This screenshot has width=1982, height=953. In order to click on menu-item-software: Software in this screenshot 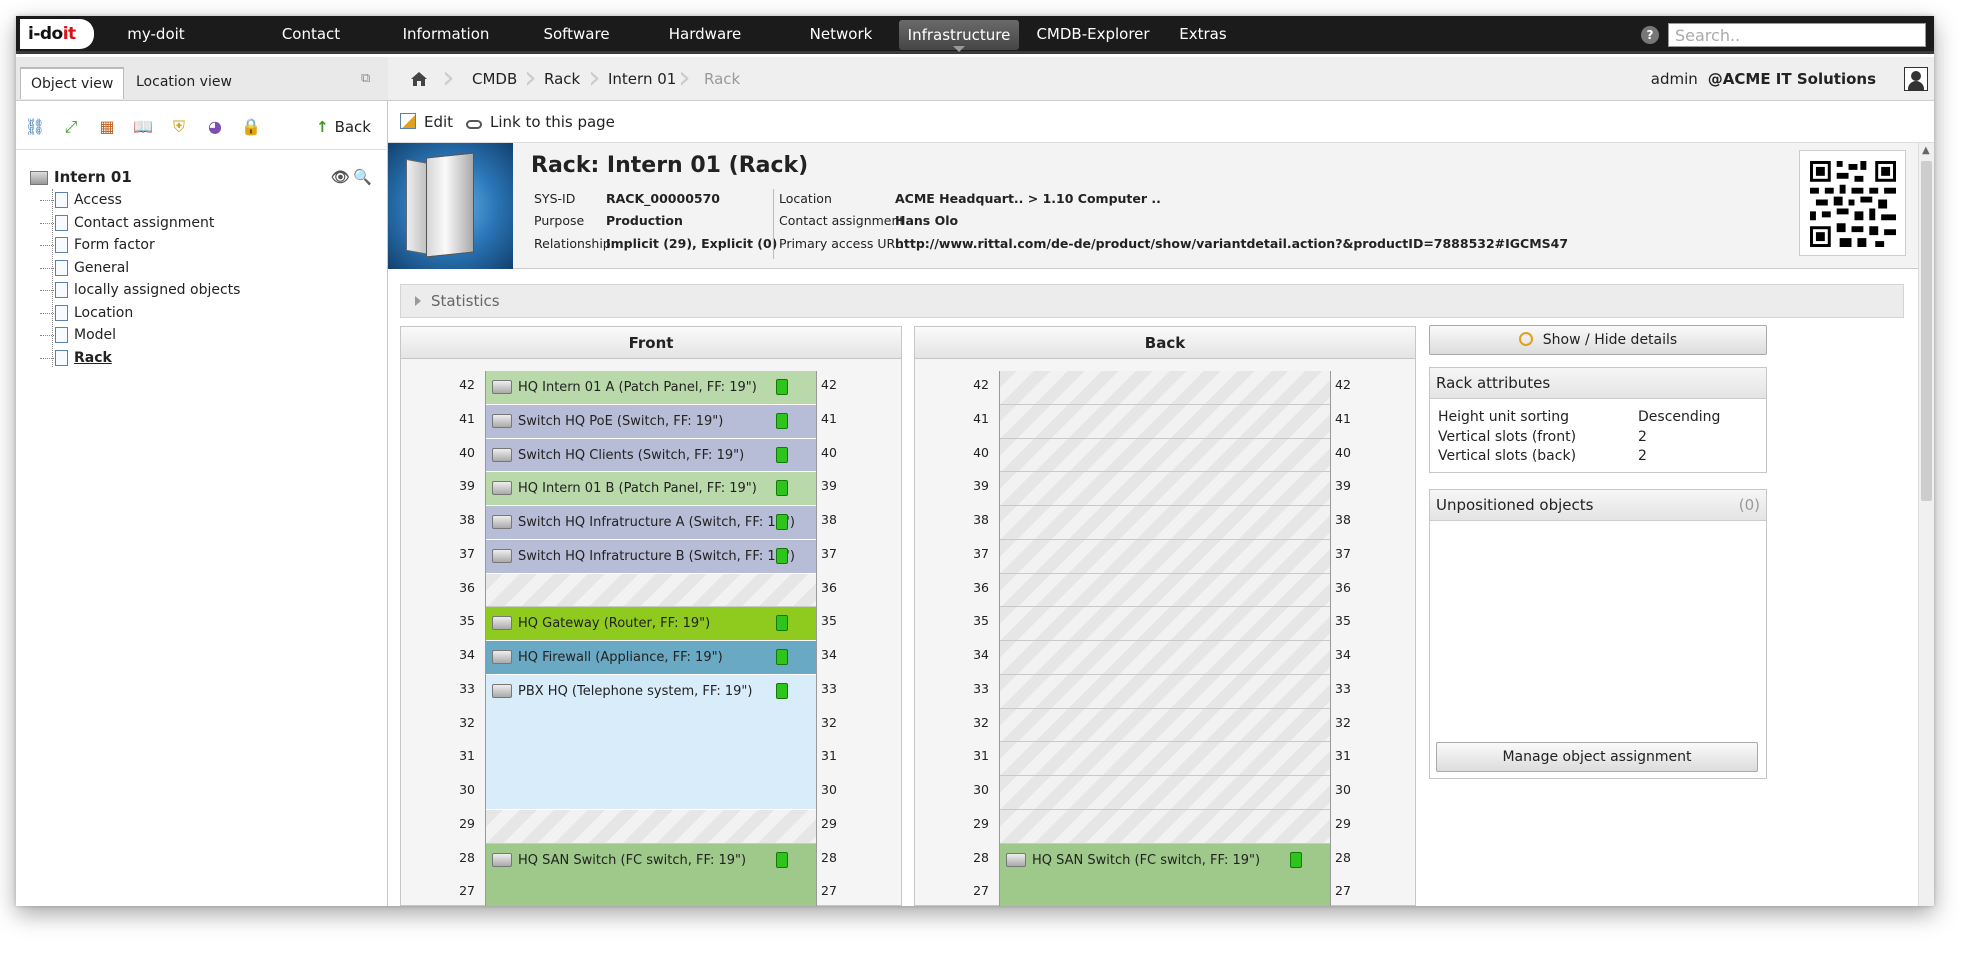, I will do `click(576, 35)`.